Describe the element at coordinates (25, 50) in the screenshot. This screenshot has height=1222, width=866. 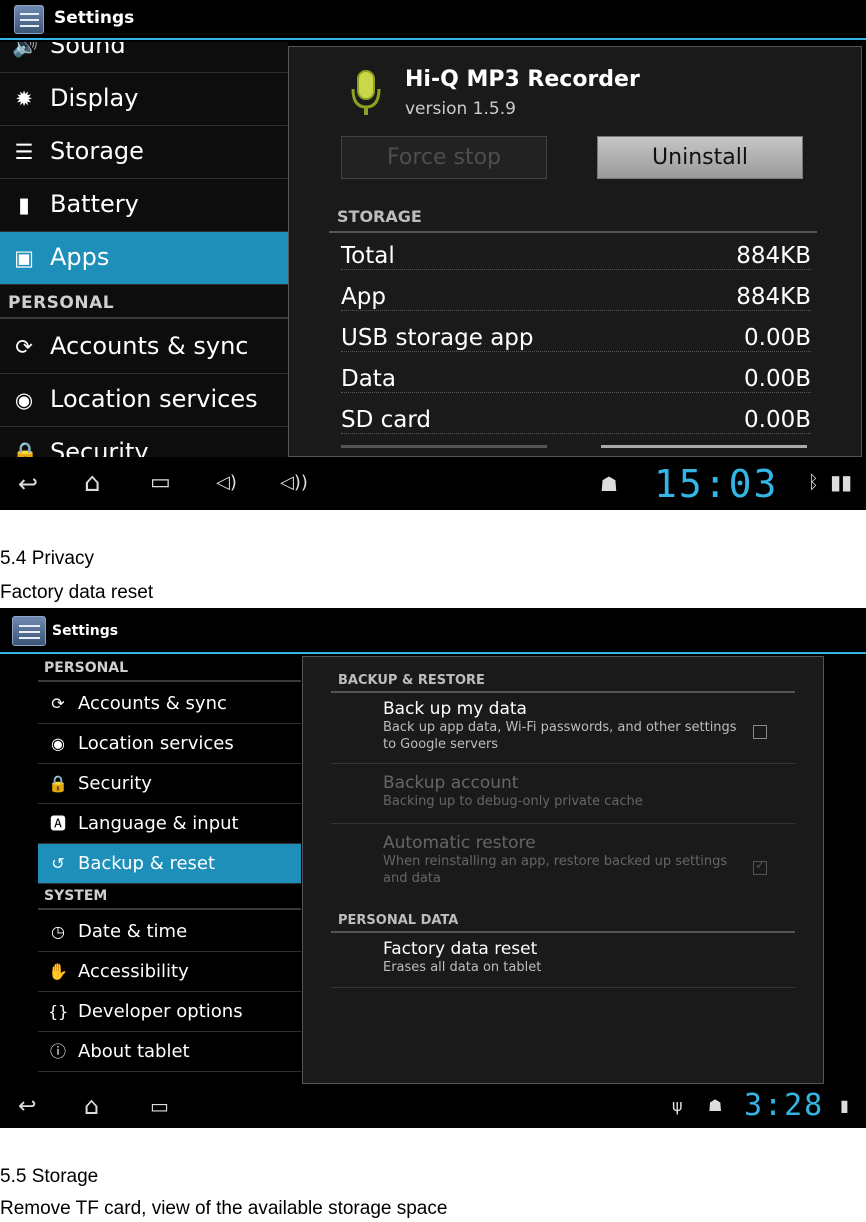
I see `speaker-icon: 🔊` at that location.